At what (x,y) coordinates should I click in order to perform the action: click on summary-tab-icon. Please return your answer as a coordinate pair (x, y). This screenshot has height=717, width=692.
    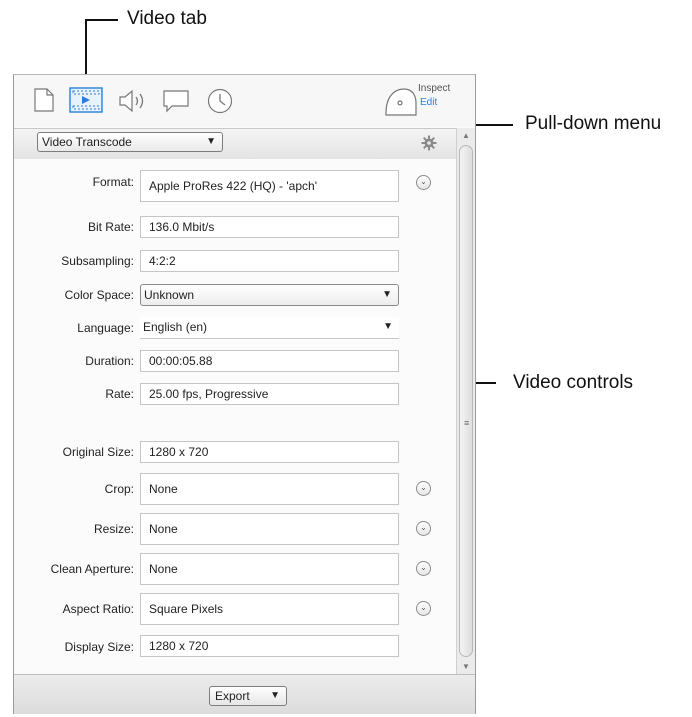
    Looking at the image, I should click on (44, 102).